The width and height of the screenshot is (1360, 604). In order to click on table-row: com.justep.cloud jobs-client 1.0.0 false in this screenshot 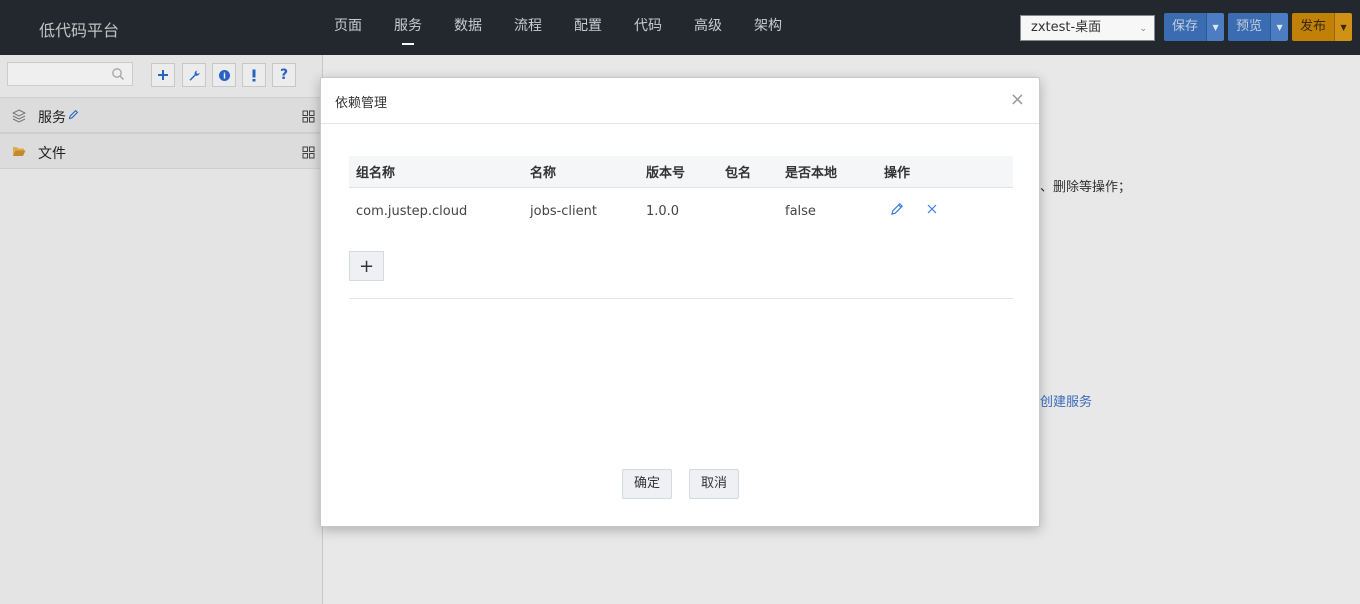, I will do `click(681, 211)`.